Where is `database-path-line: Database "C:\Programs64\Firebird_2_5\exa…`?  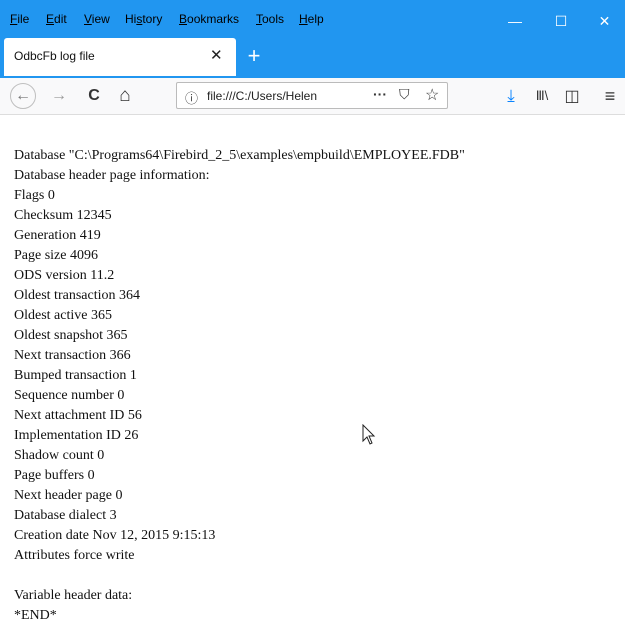 database-path-line: Database "C:\Programs64\Firebird_2_5\exa… is located at coordinates (239, 155).